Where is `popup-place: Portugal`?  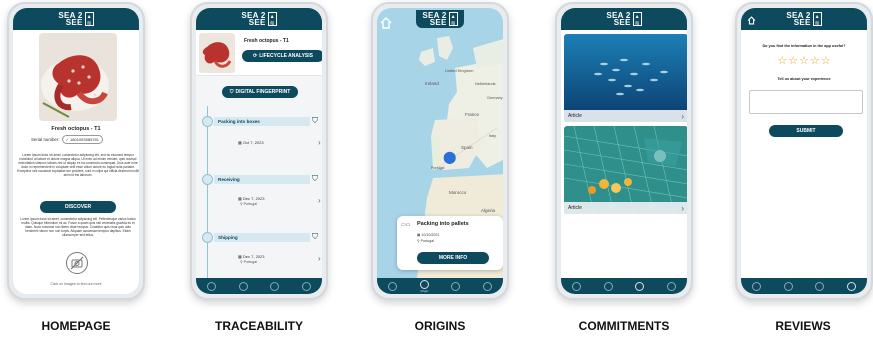
popup-place: Portugal is located at coordinates (427, 241).